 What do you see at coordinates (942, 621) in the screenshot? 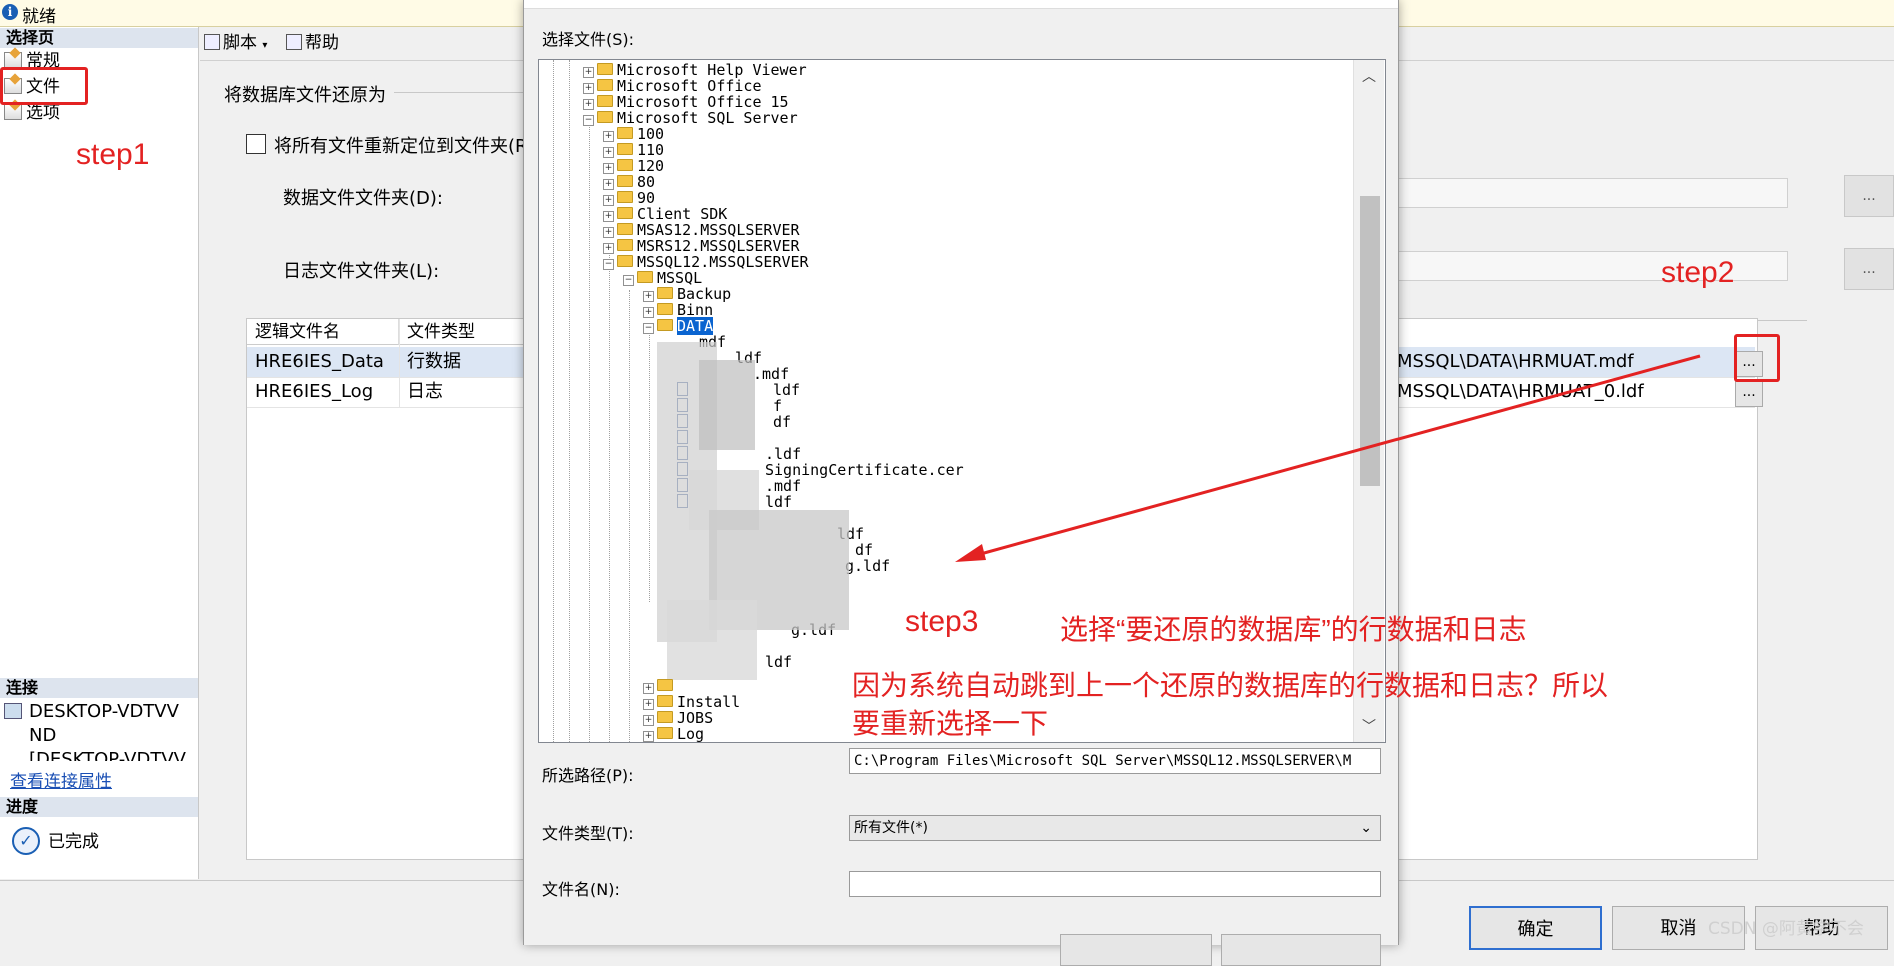
I see `step3-label: step3` at bounding box center [942, 621].